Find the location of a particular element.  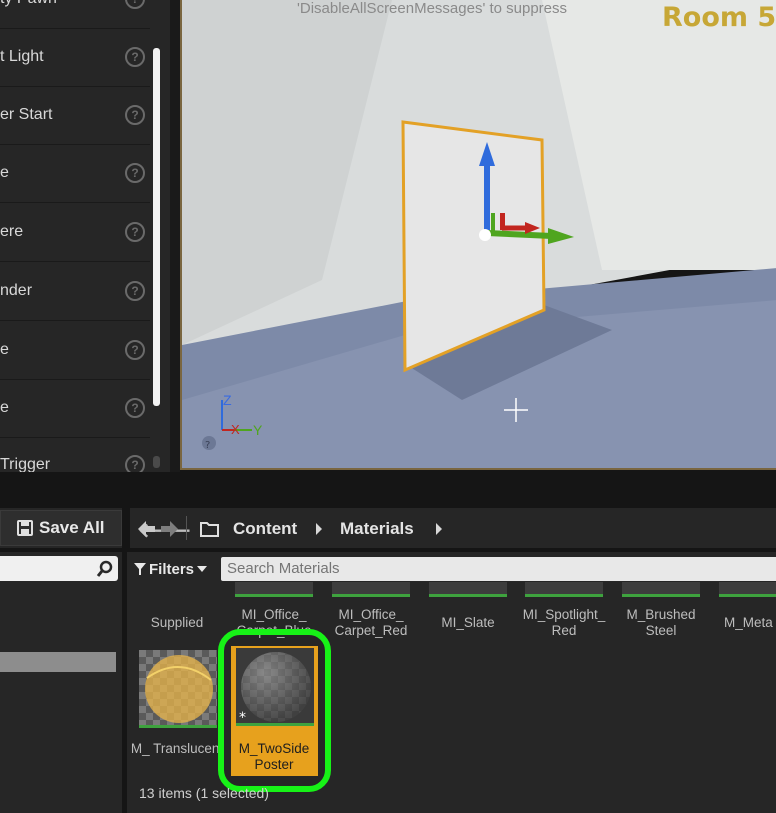

material-thumbnail-translucent is located at coordinates (178, 689).